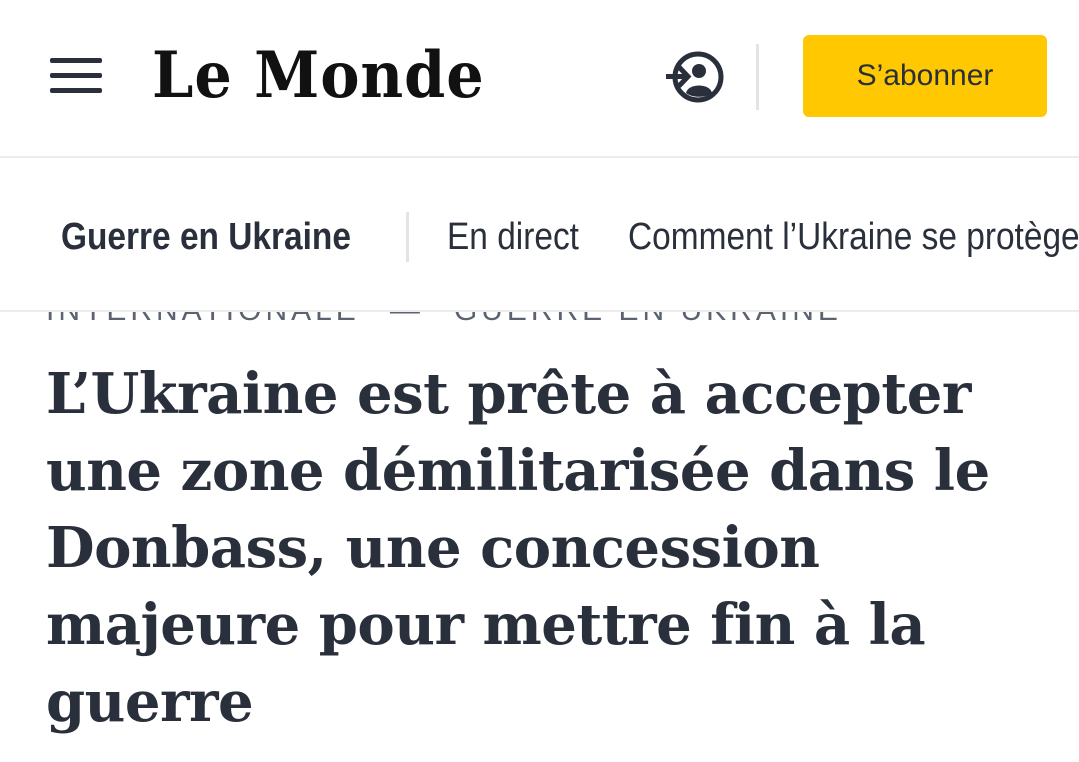 This screenshot has height=762, width=1079. Describe the element at coordinates (203, 317) in the screenshot. I see `breadcrumb-rubric: INTERNATIONALE` at that location.